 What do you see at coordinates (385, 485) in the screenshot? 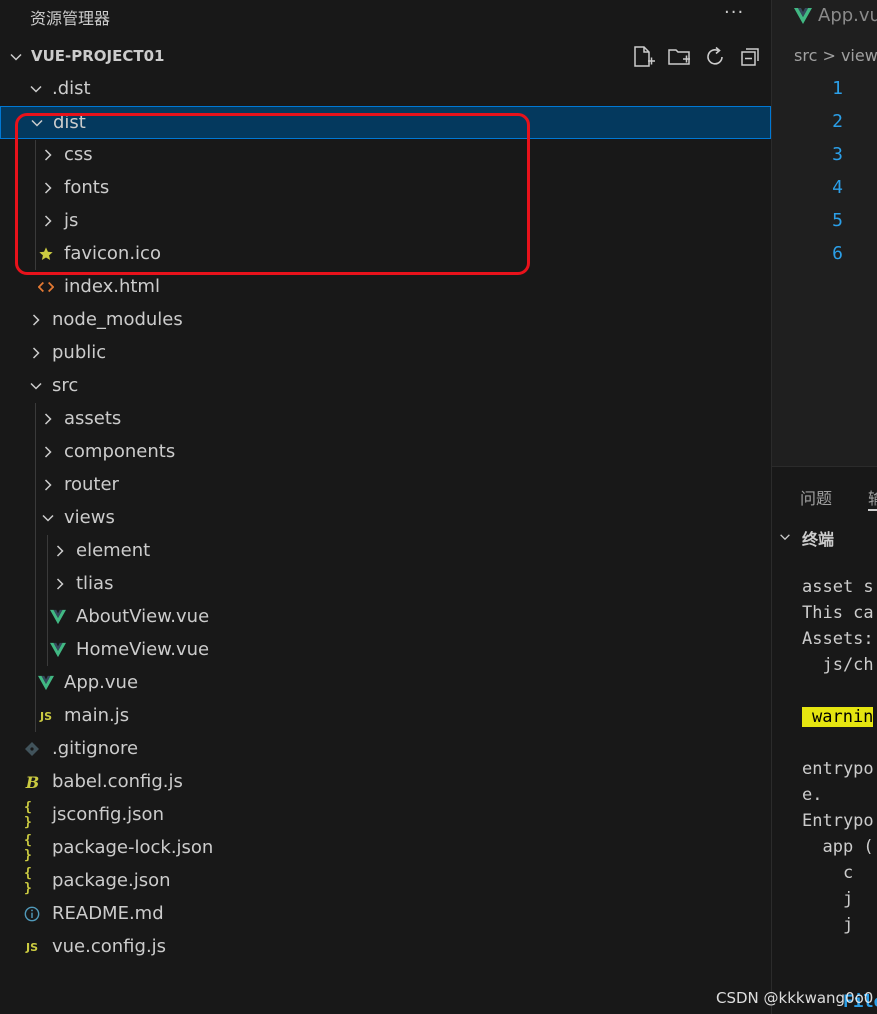
I see `tree-item-router: router` at bounding box center [385, 485].